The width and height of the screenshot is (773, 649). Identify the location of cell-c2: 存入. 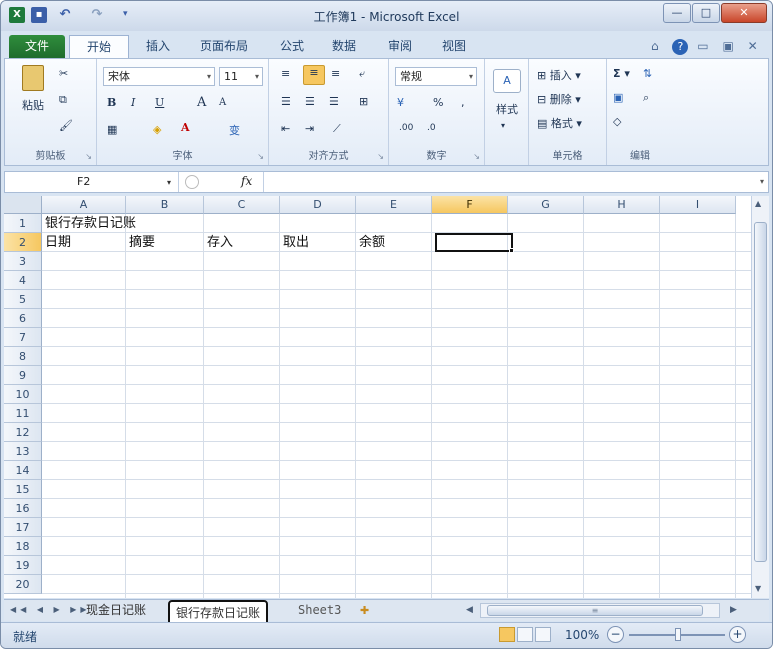
(218, 242).